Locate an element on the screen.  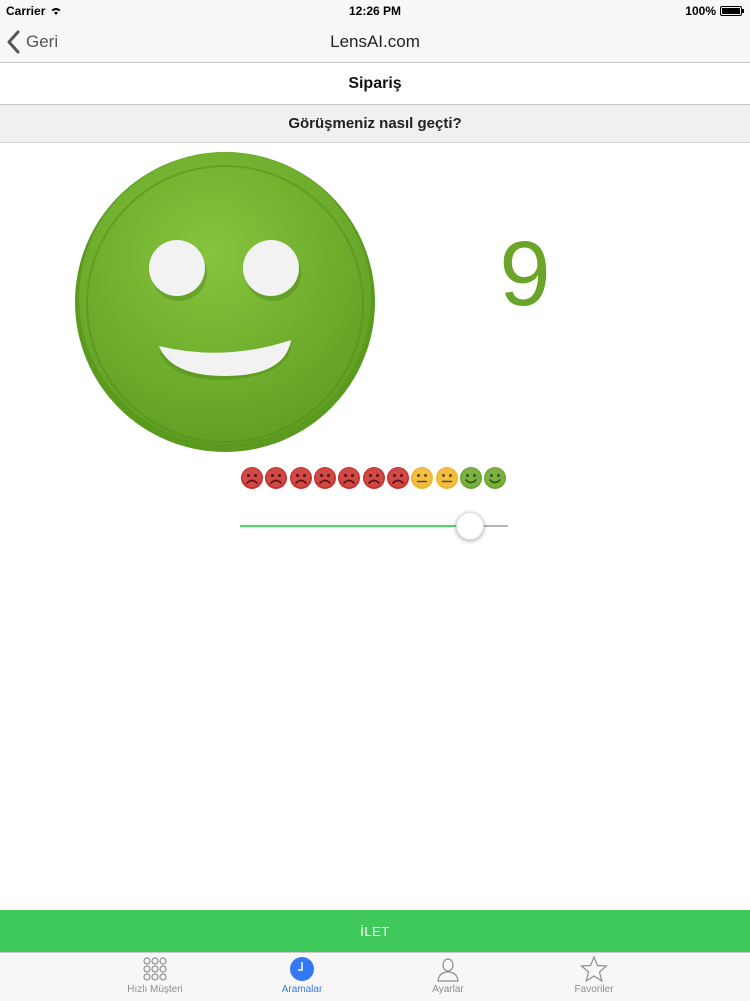
slider-thumb is located at coordinates (470, 526).